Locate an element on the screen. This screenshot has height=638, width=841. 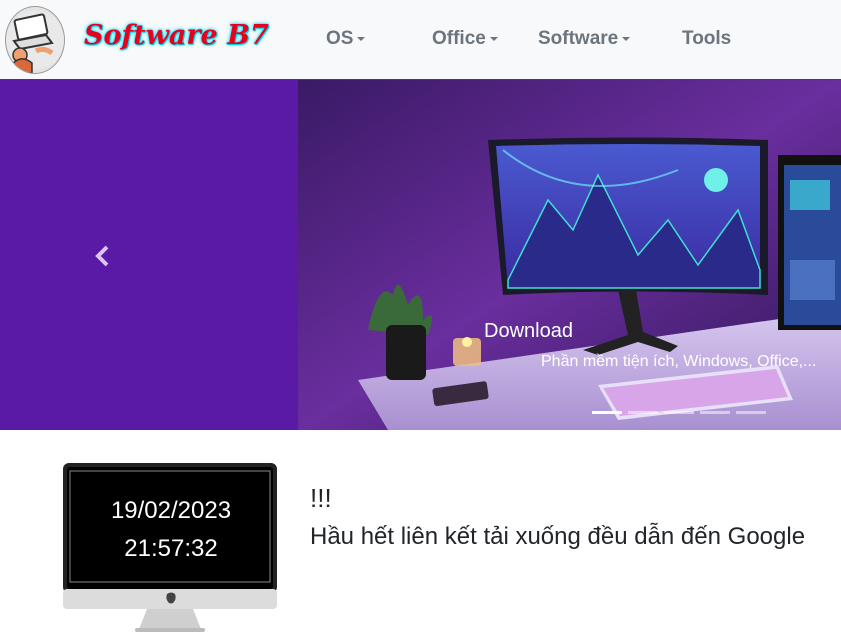
clock-date: 19/02/2023 is located at coordinates (171, 510).